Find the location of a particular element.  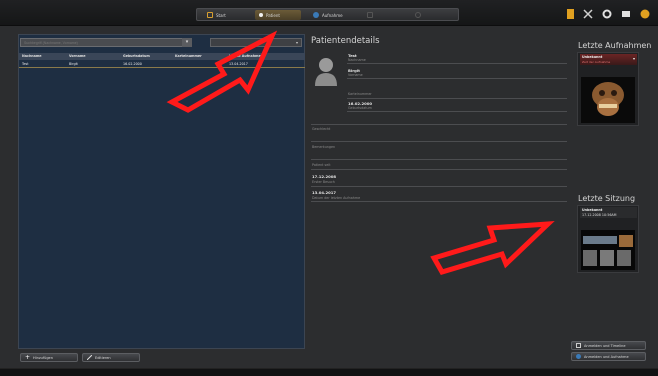

app-logo-icon is located at coordinates (645, 14).